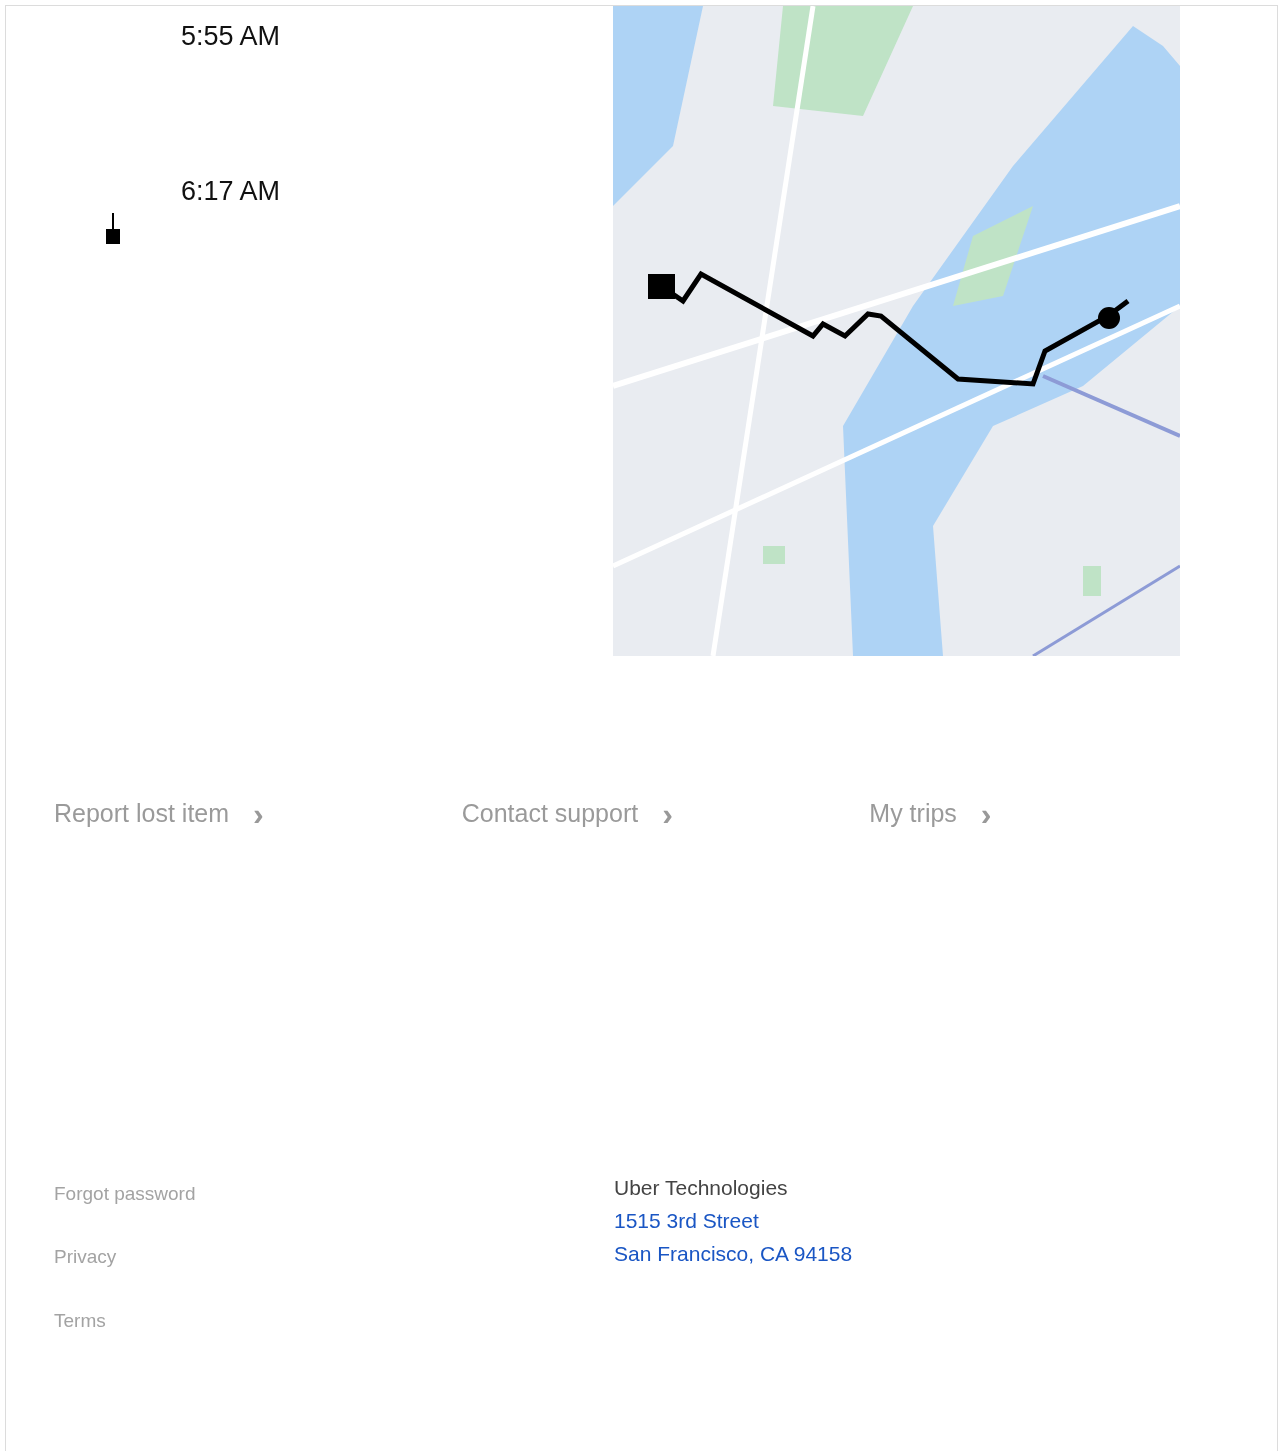 This screenshot has height=1451, width=1279. I want to click on nav-link: My trips, so click(913, 814).